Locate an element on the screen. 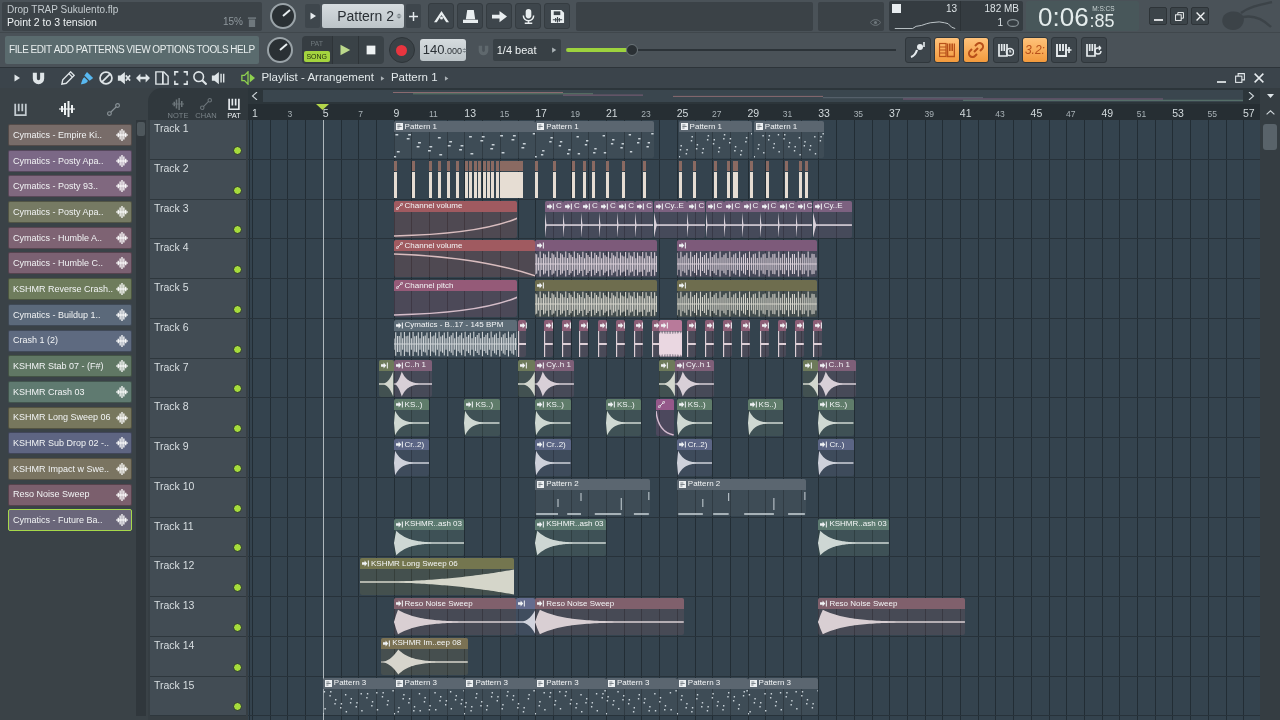 The width and height of the screenshot is (1280, 720). menu-item: HELP is located at coordinates (242, 50).